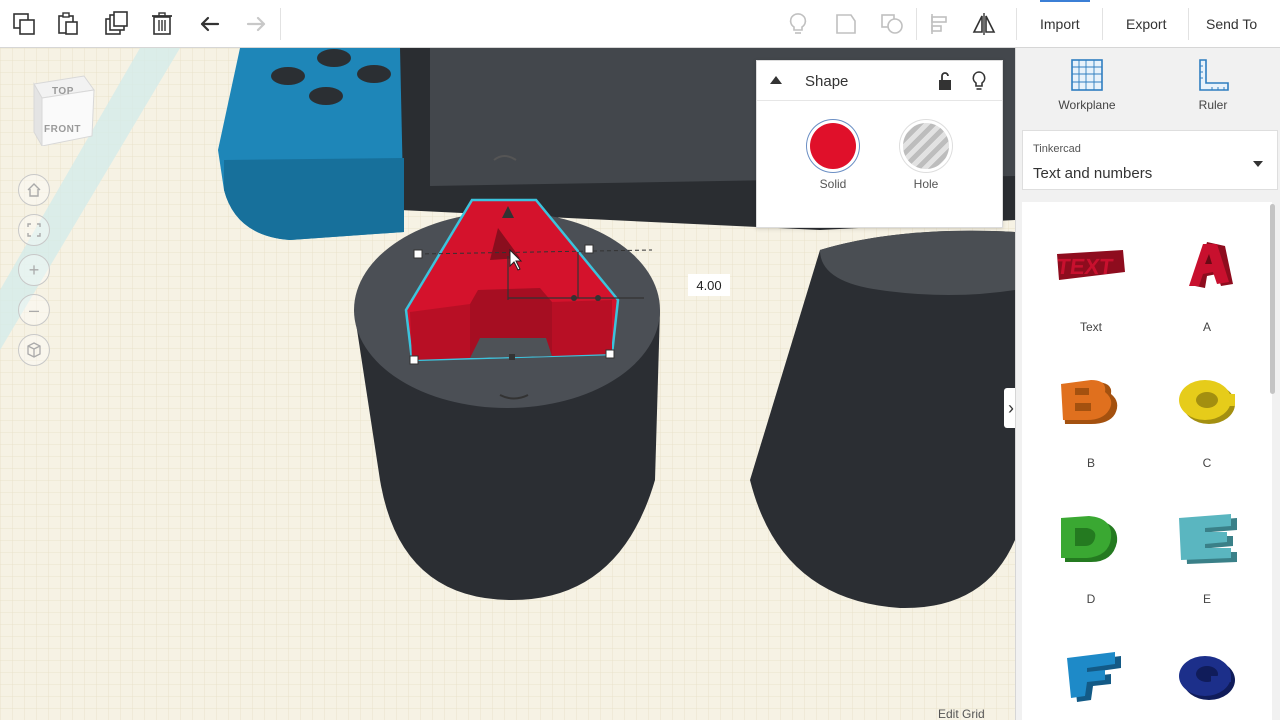 Image resolution: width=1280 pixels, height=720 pixels. What do you see at coordinates (1150, 160) in the screenshot?
I see `shape-library-select: Tinkercad Text and numbers` at bounding box center [1150, 160].